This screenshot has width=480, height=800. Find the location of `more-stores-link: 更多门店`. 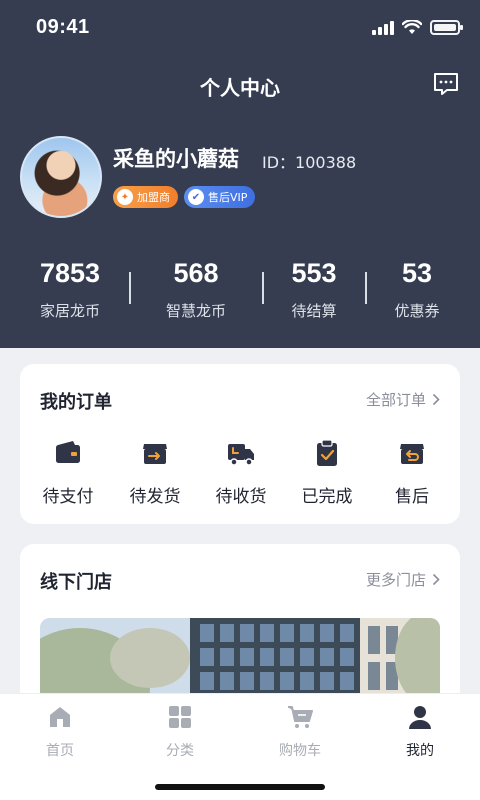

more-stores-link: 更多门店 is located at coordinates (403, 579).